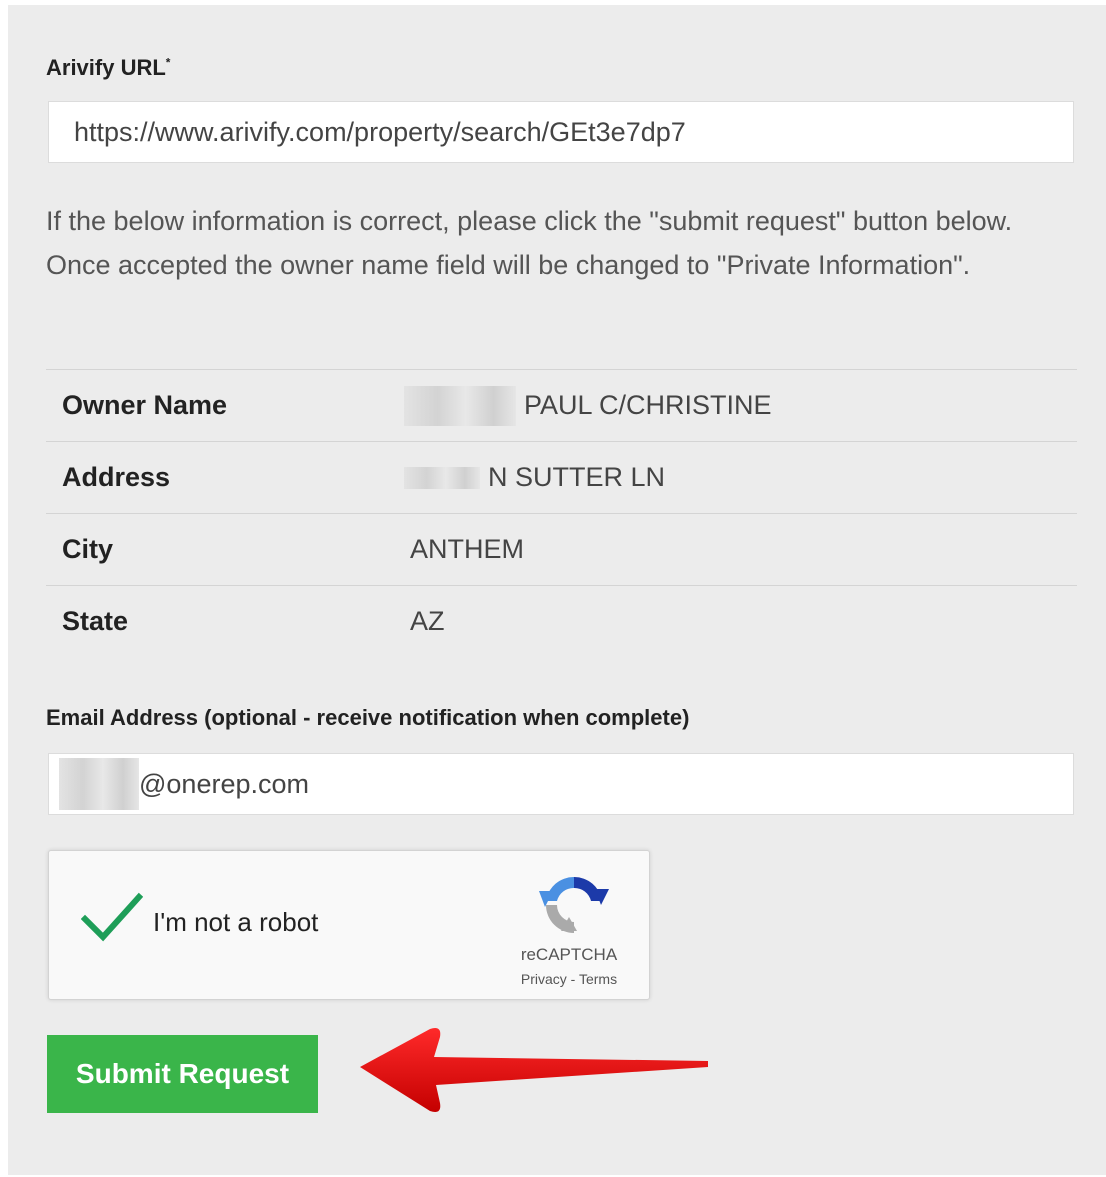 This screenshot has width=1106, height=1177. What do you see at coordinates (168, 62) in the screenshot?
I see `required-mark: *` at bounding box center [168, 62].